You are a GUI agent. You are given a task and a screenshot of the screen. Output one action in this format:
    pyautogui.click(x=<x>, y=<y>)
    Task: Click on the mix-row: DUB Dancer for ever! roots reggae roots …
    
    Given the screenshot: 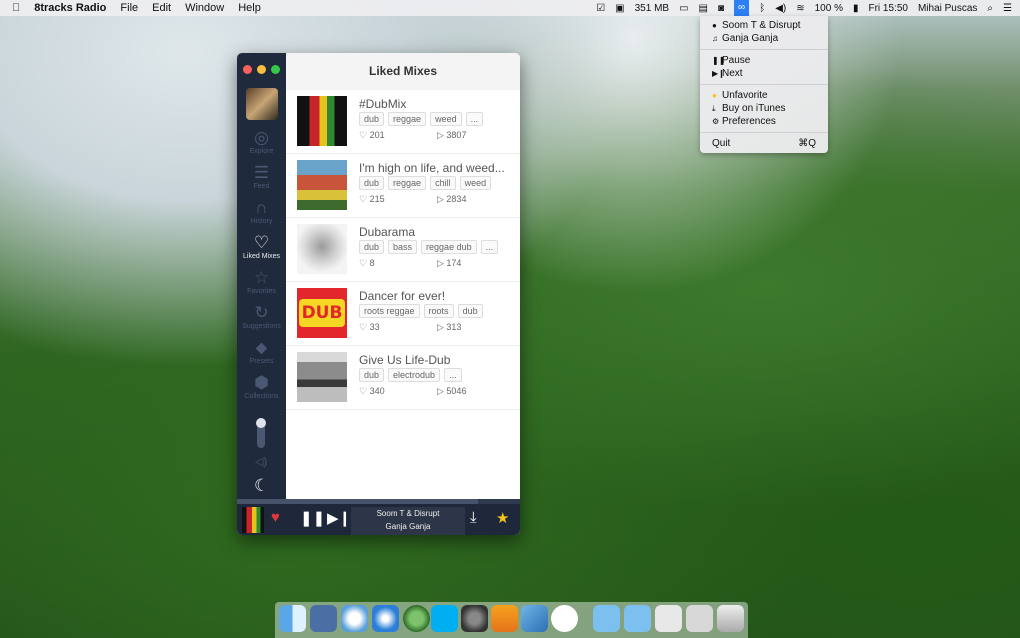 What is the action you would take?
    pyautogui.click(x=403, y=314)
    